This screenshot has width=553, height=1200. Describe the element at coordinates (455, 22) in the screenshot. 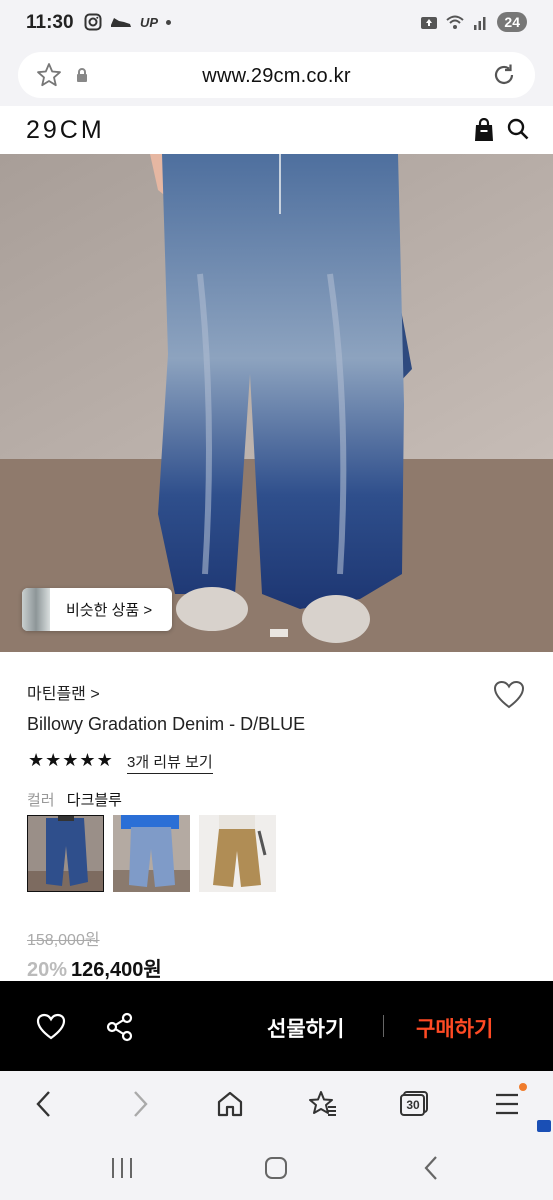

I see `wifi-icon` at that location.